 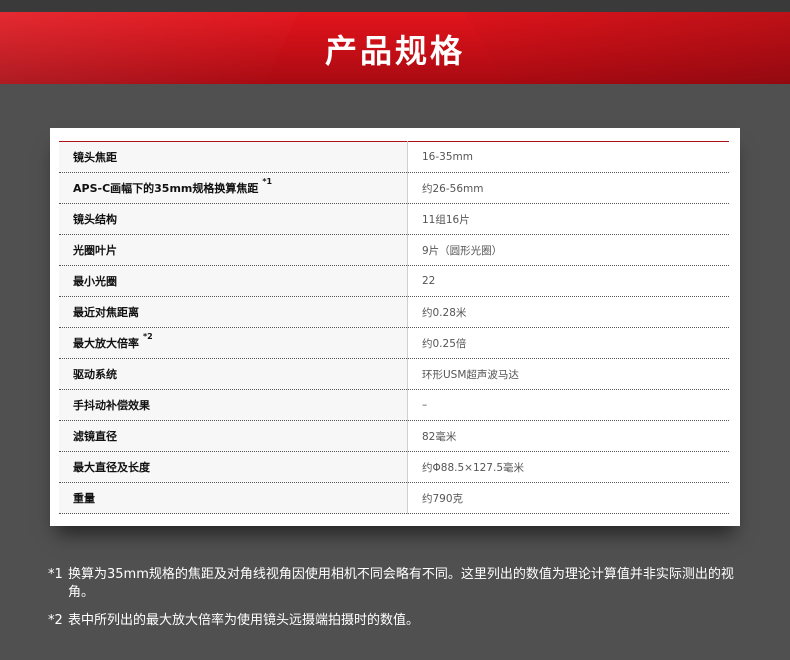 What do you see at coordinates (568, 281) in the screenshot?
I see `spec-value: 22` at bounding box center [568, 281].